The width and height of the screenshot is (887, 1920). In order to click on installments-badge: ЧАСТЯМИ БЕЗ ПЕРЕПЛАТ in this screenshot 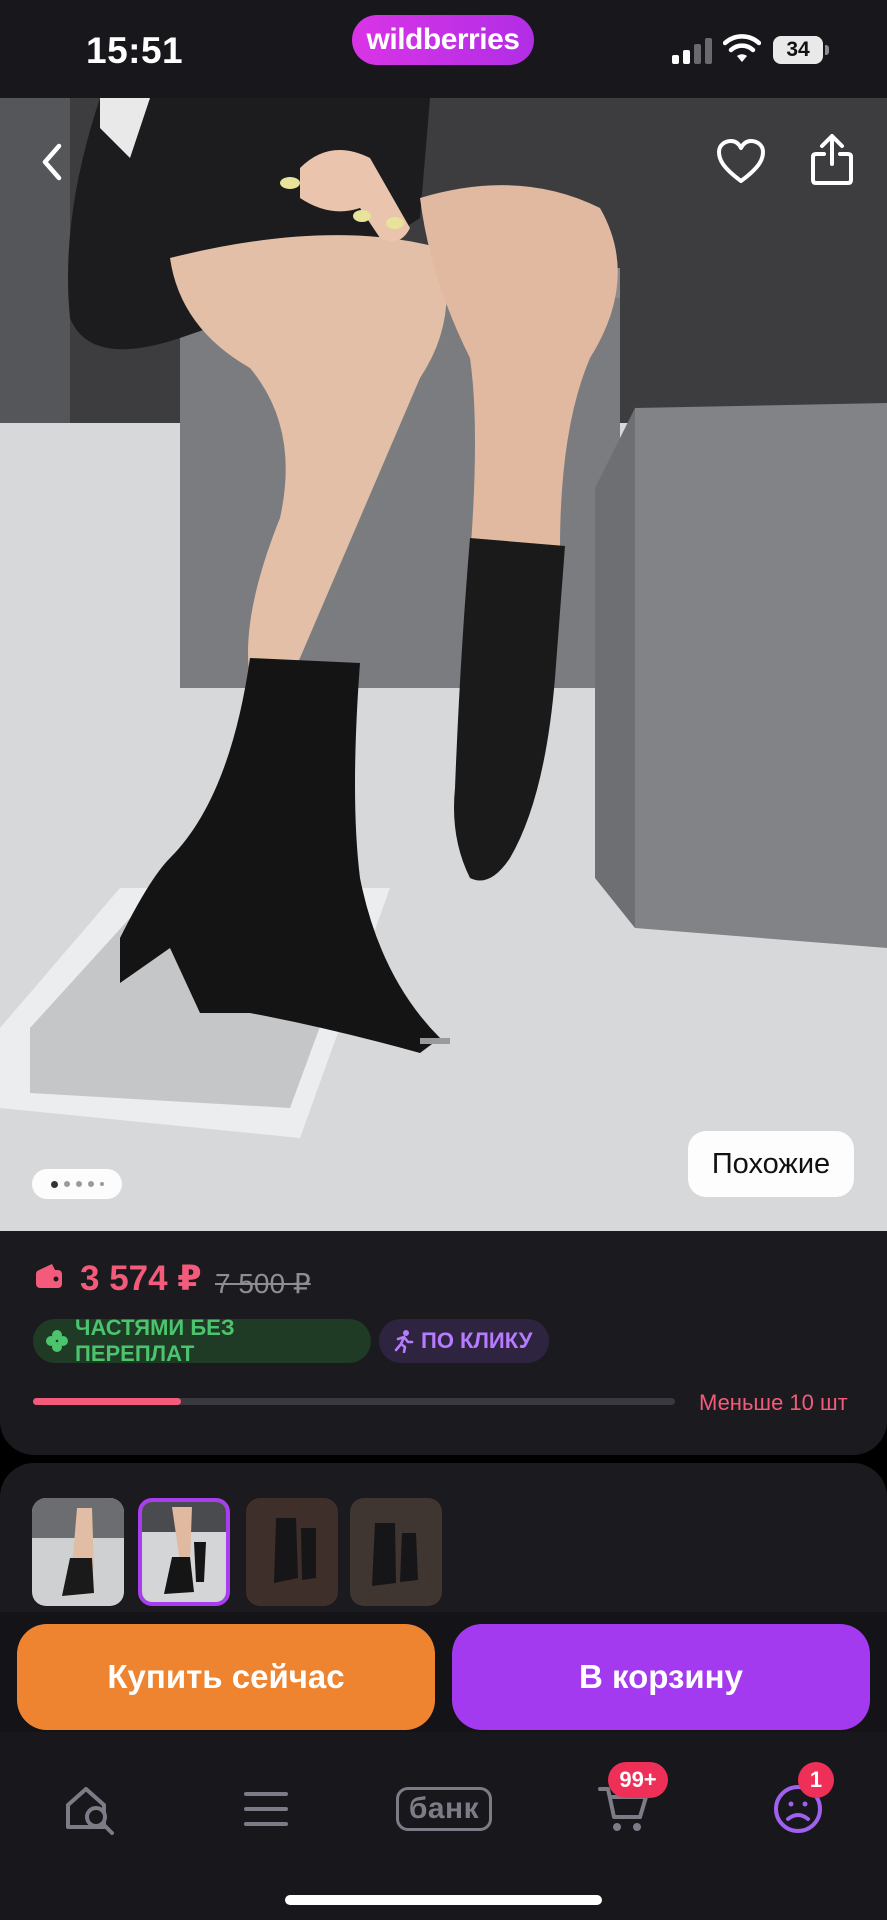, I will do `click(202, 1340)`.